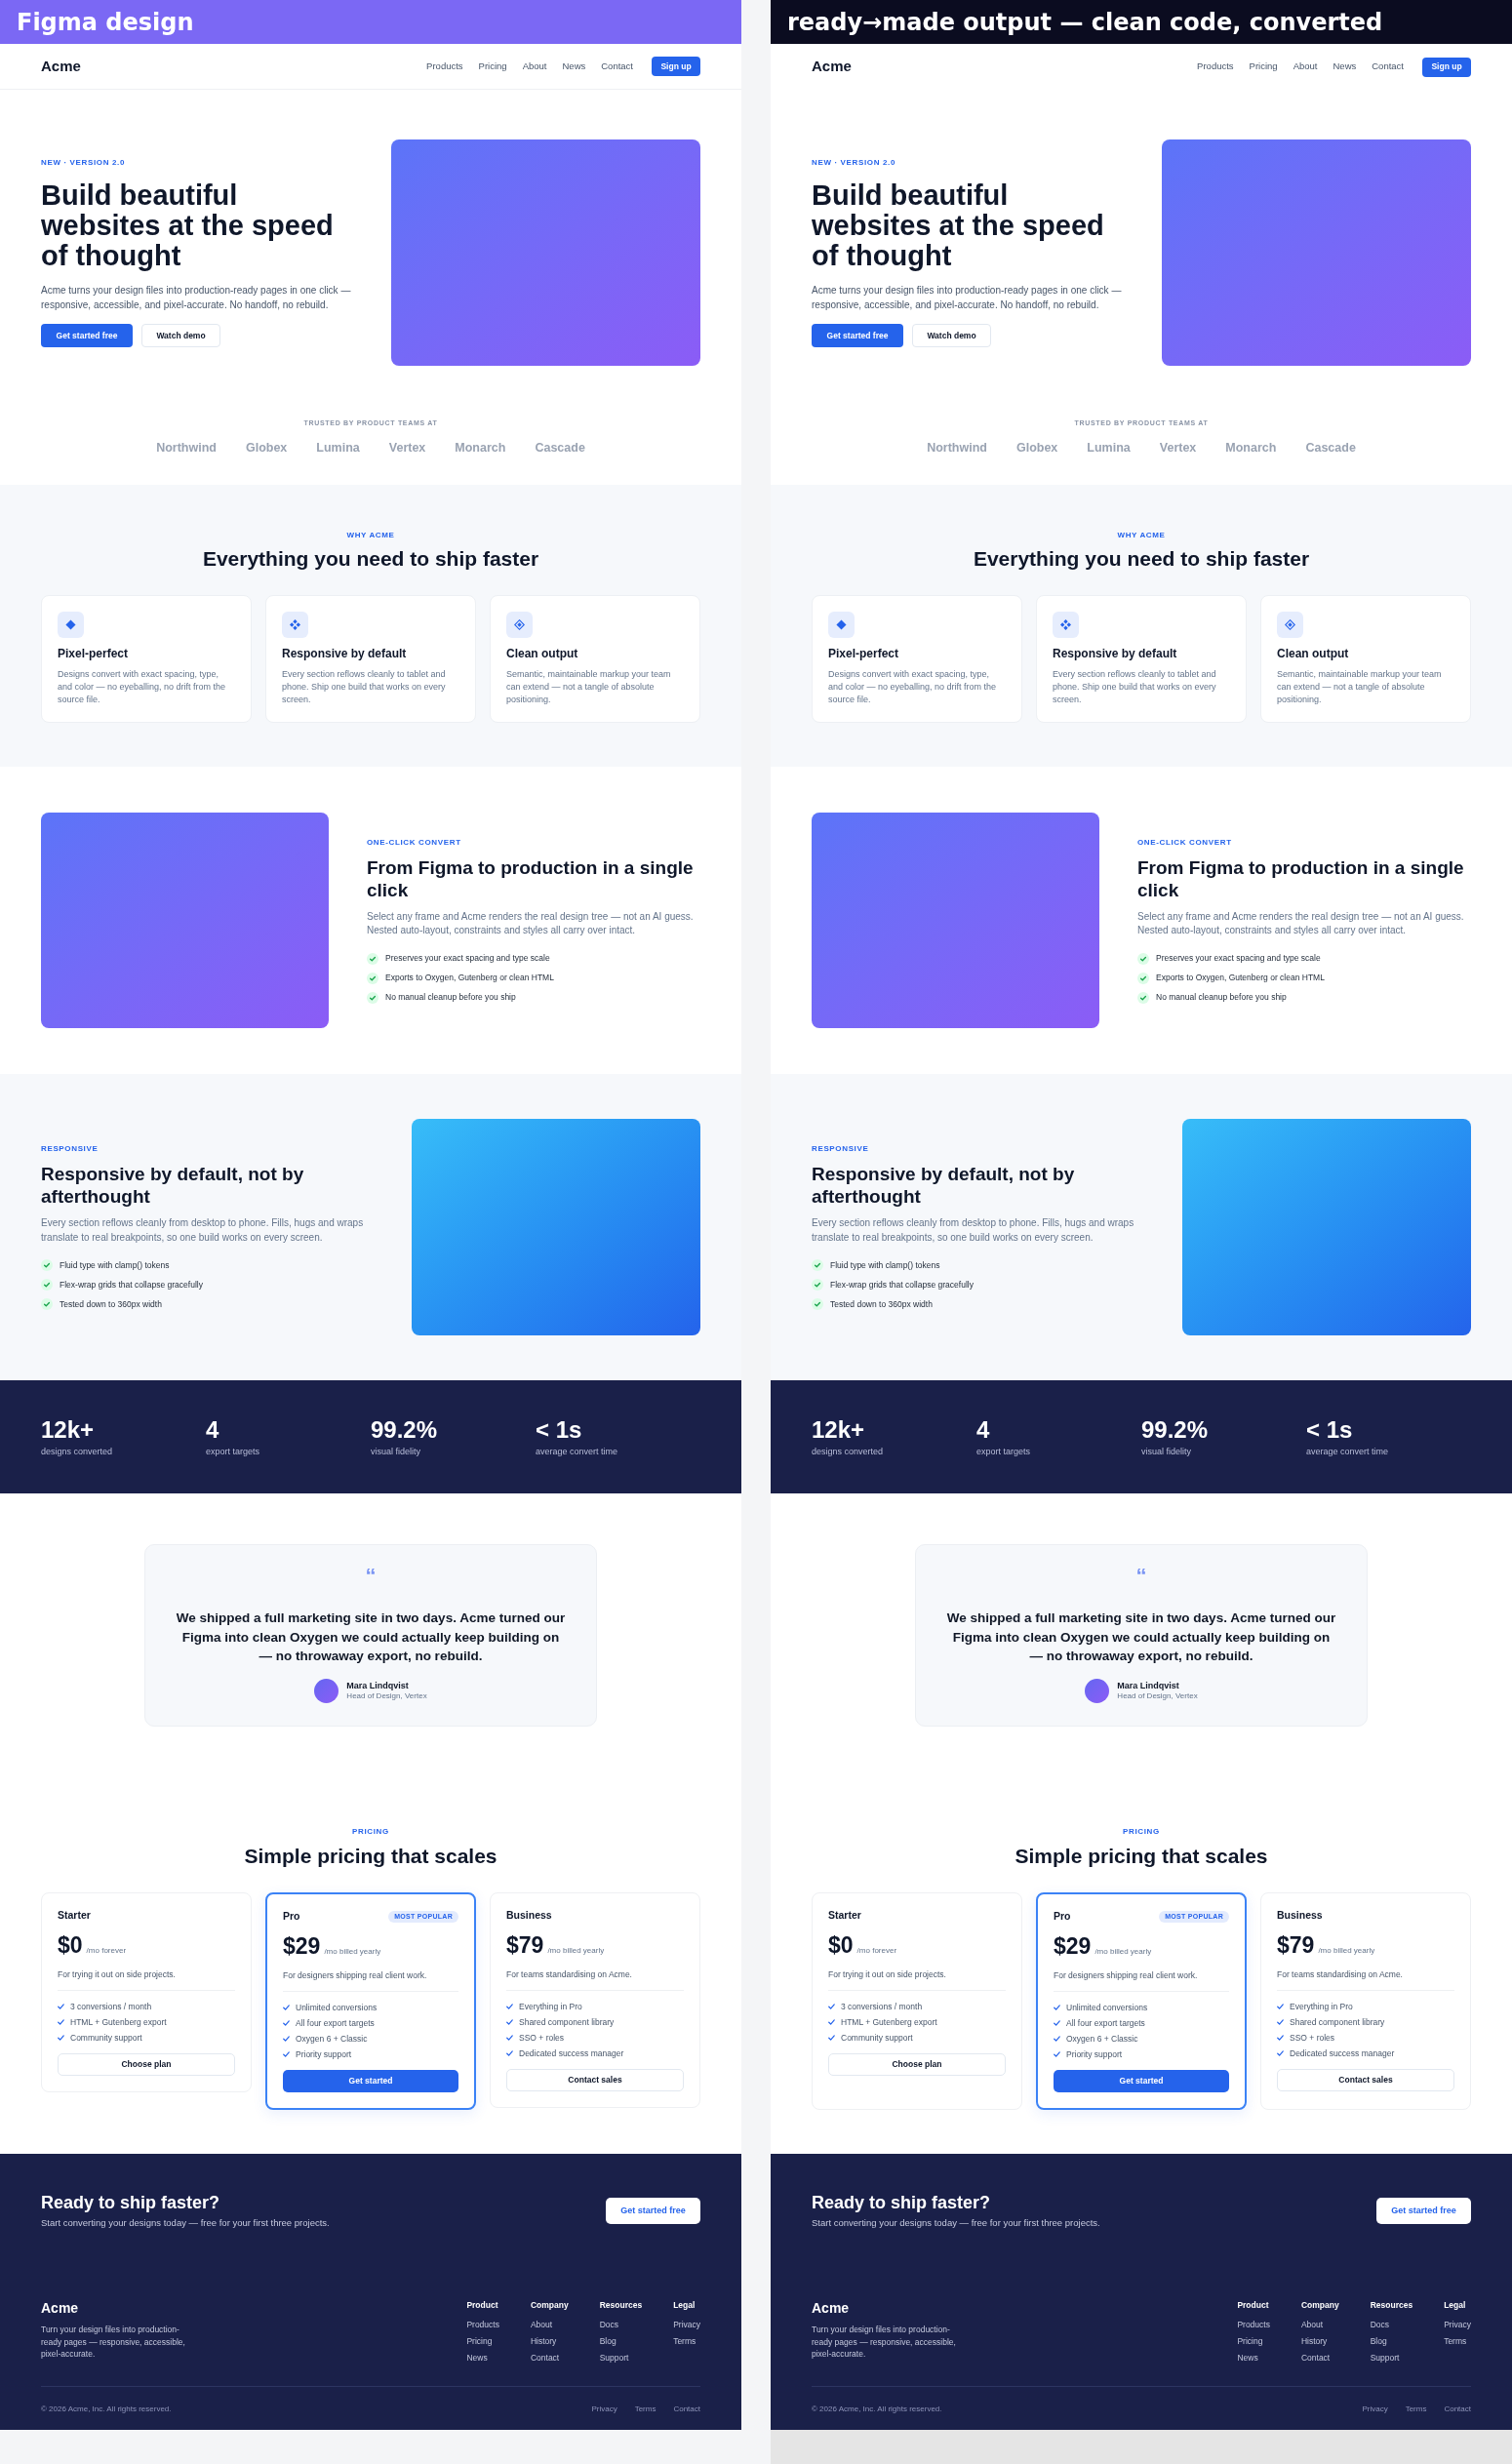  Describe the element at coordinates (1141, 535) in the screenshot. I see `section-eyebrow: WHY ACME` at that location.